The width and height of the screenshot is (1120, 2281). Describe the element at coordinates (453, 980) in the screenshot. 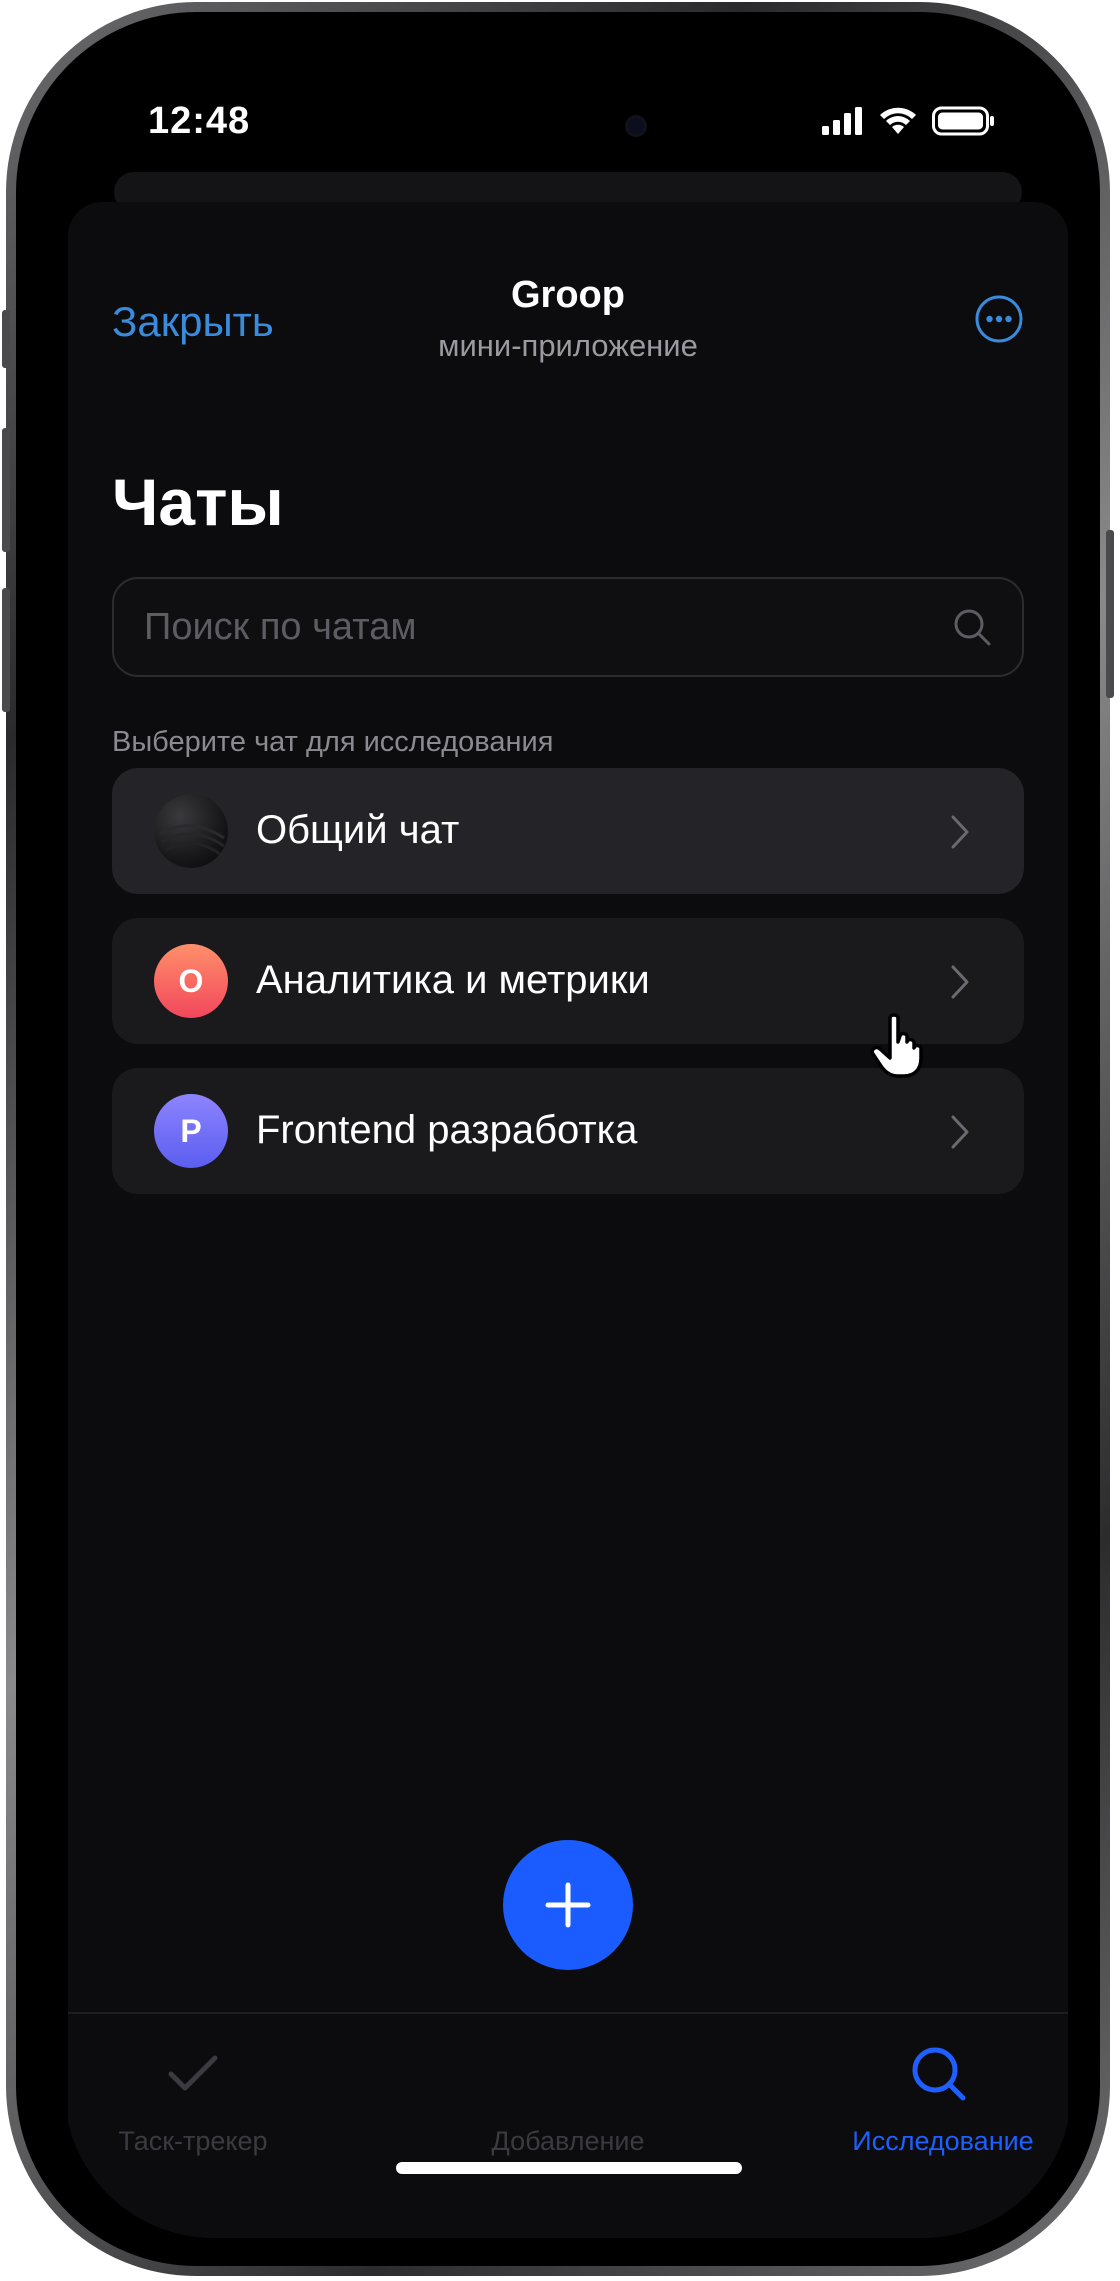

I see `chat-label: Аналитика и метрики` at that location.